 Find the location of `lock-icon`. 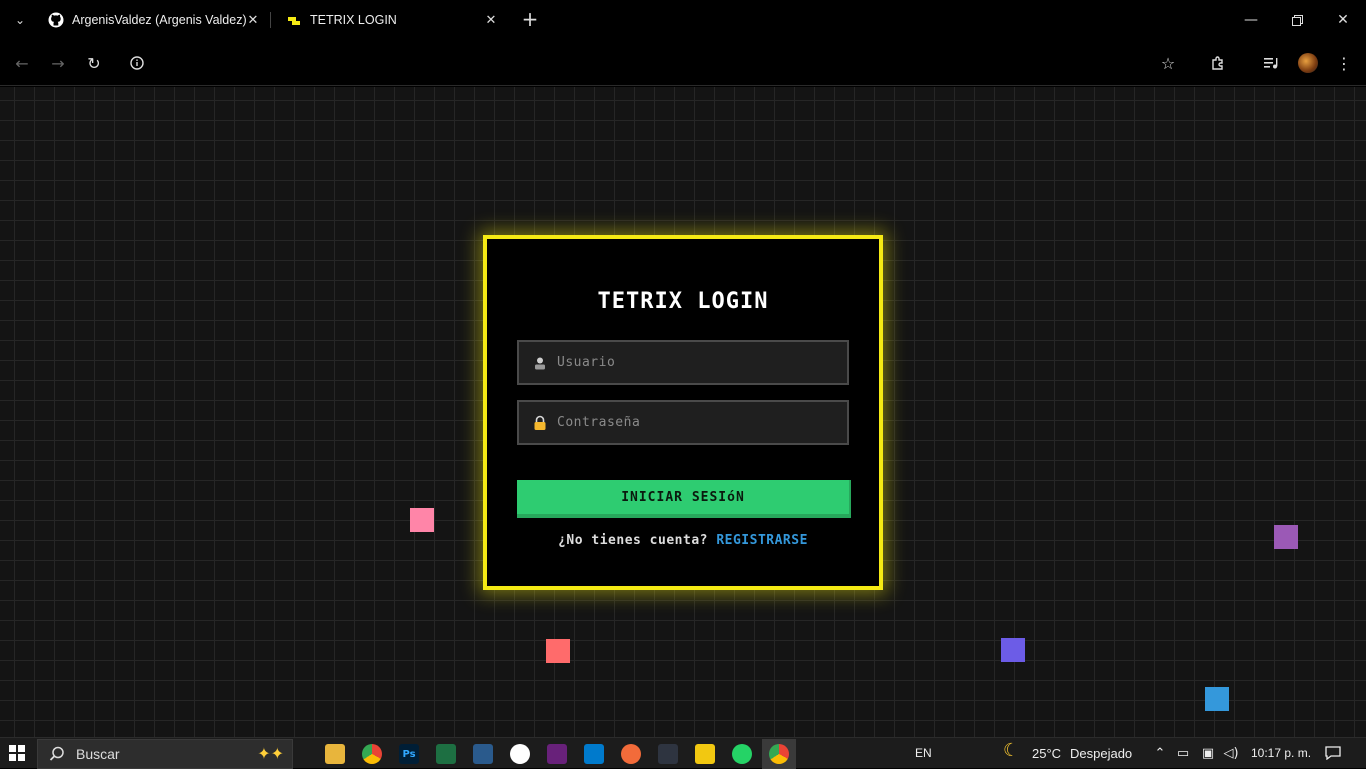

lock-icon is located at coordinates (540, 423).